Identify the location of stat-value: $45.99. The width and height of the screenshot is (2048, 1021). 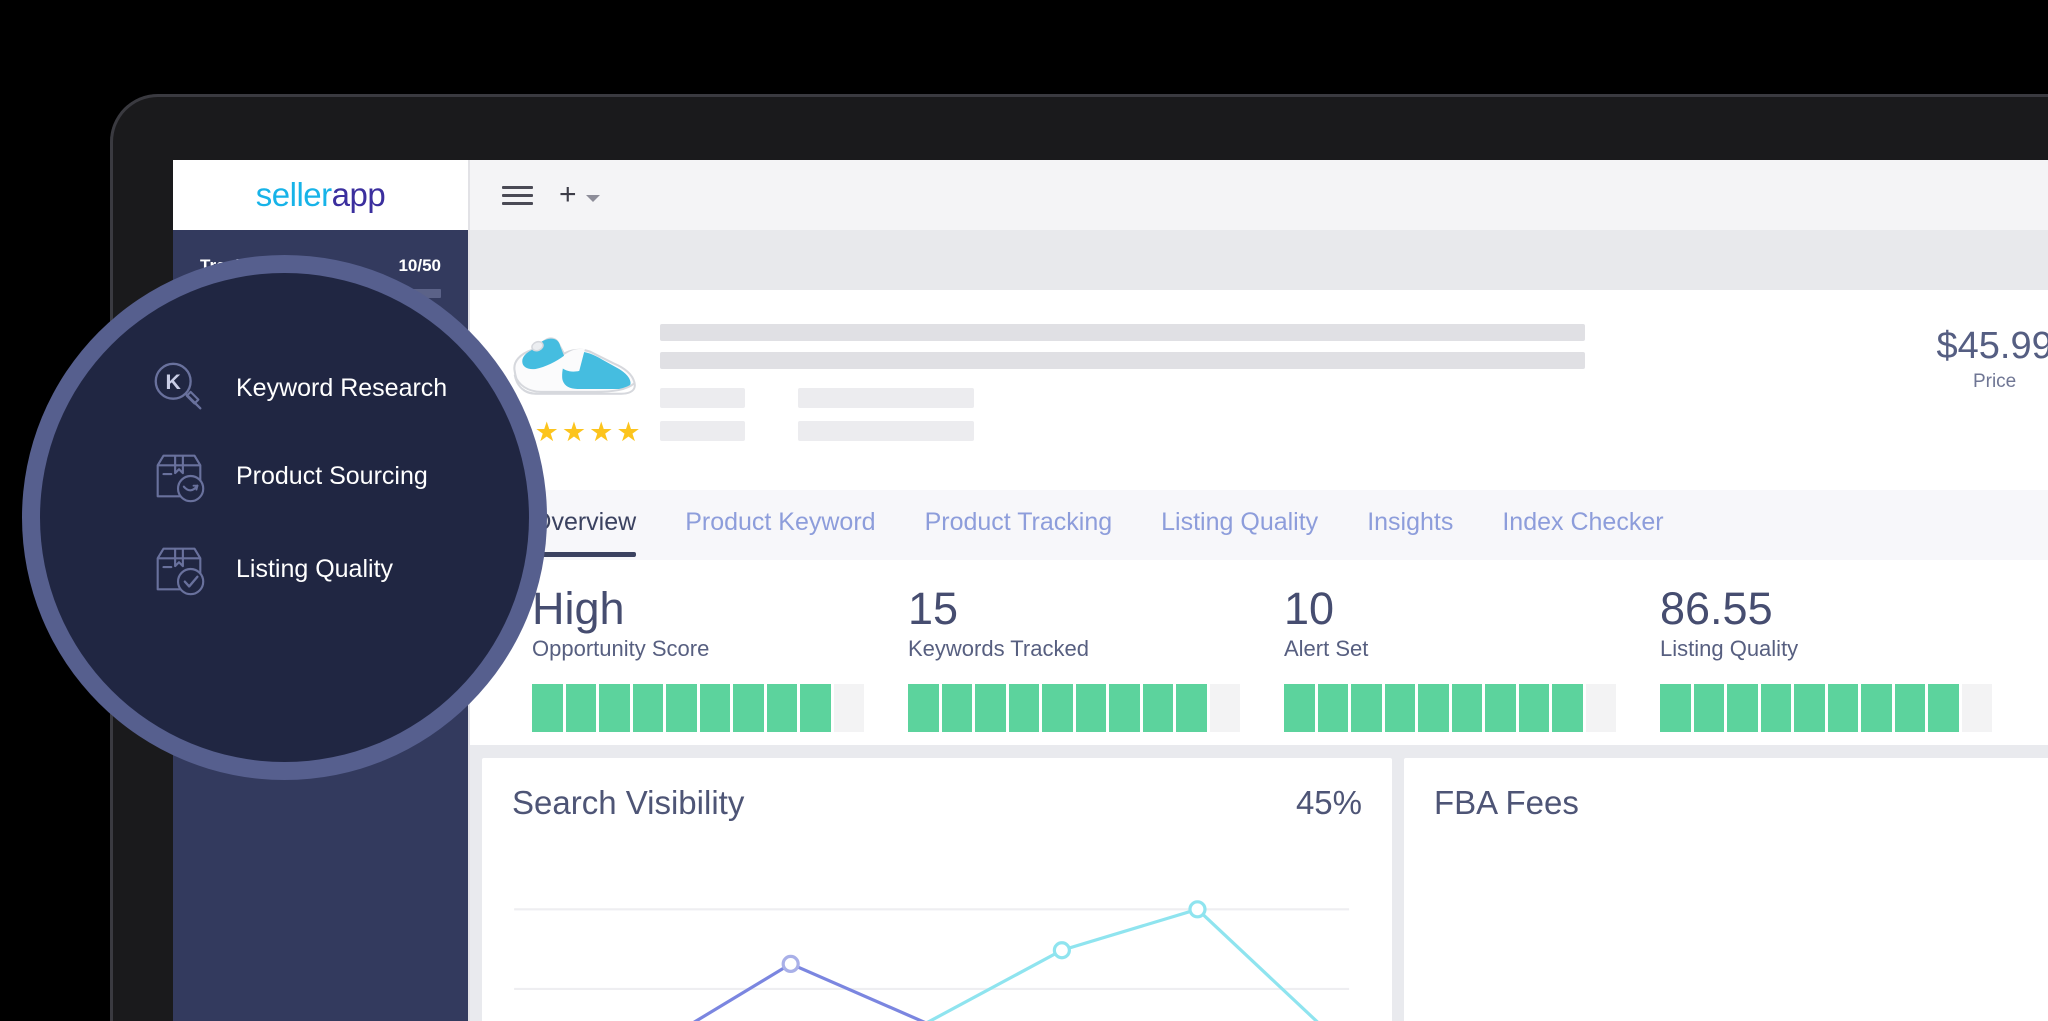
(1992, 346).